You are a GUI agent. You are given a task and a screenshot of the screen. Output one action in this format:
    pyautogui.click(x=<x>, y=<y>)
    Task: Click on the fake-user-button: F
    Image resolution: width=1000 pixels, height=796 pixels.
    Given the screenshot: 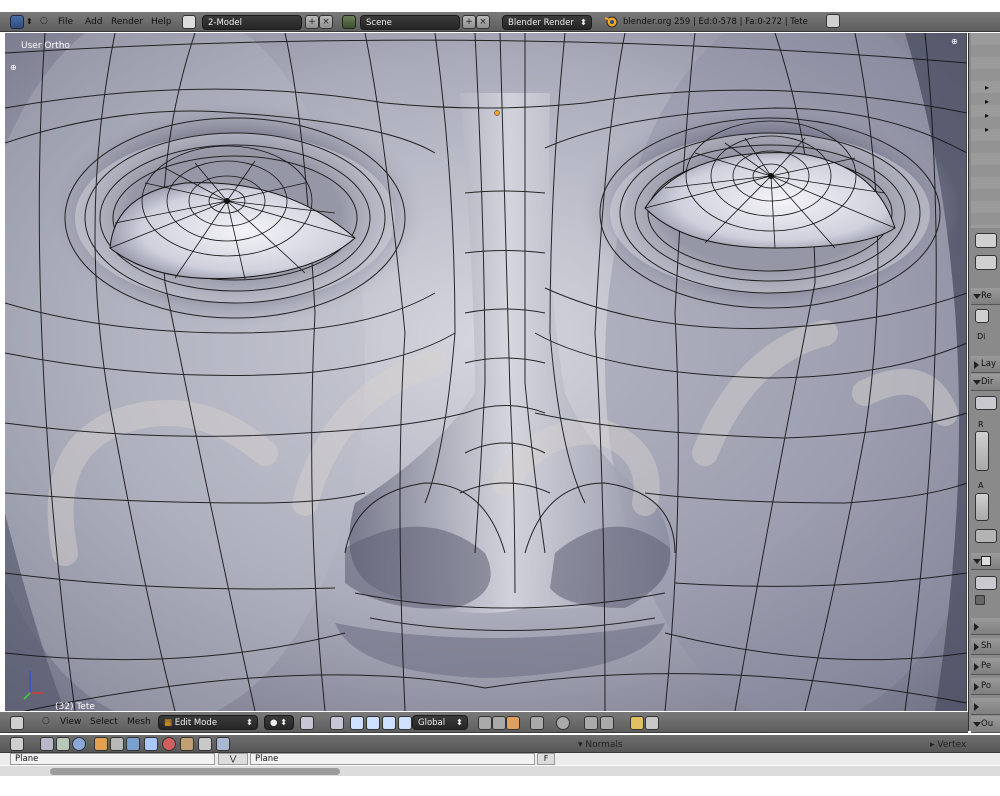 What is the action you would take?
    pyautogui.click(x=546, y=759)
    